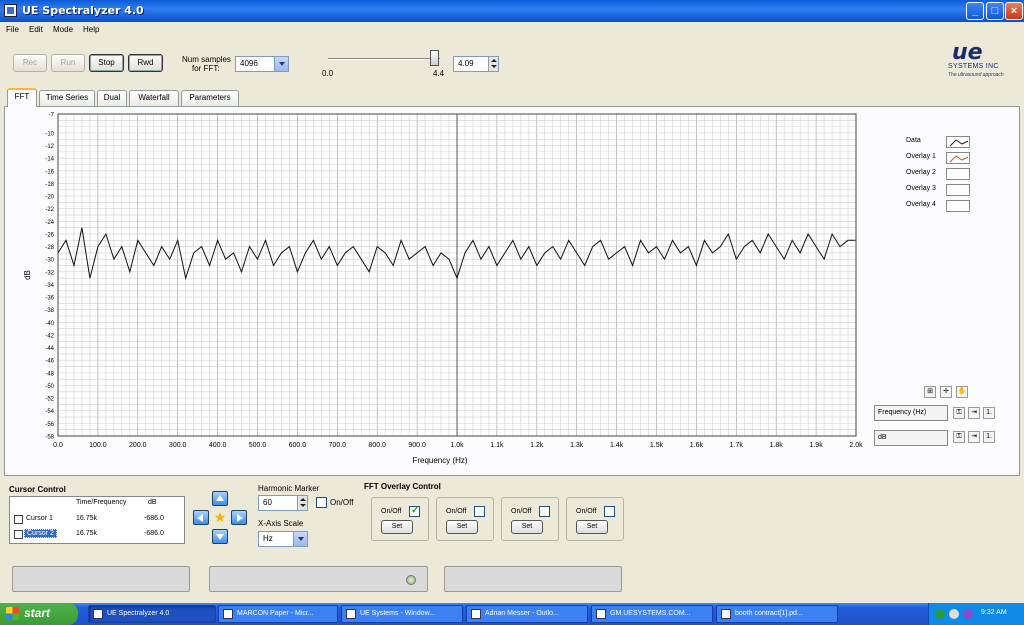  What do you see at coordinates (958, 158) in the screenshot?
I see `legend-overlay1-swatch` at bounding box center [958, 158].